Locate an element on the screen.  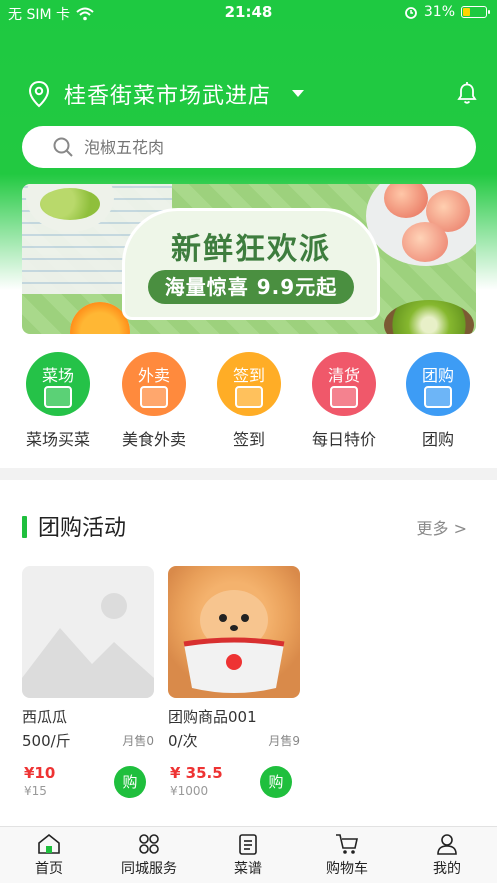
category-tag: 签到 is located at coordinates (248, 375).